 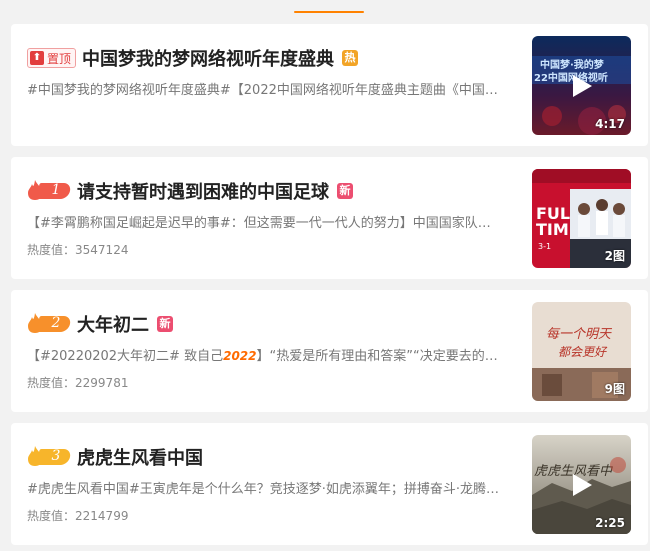 I want to click on video-thumbnail: 虎虎生风看中 2:25, so click(x=581, y=484).